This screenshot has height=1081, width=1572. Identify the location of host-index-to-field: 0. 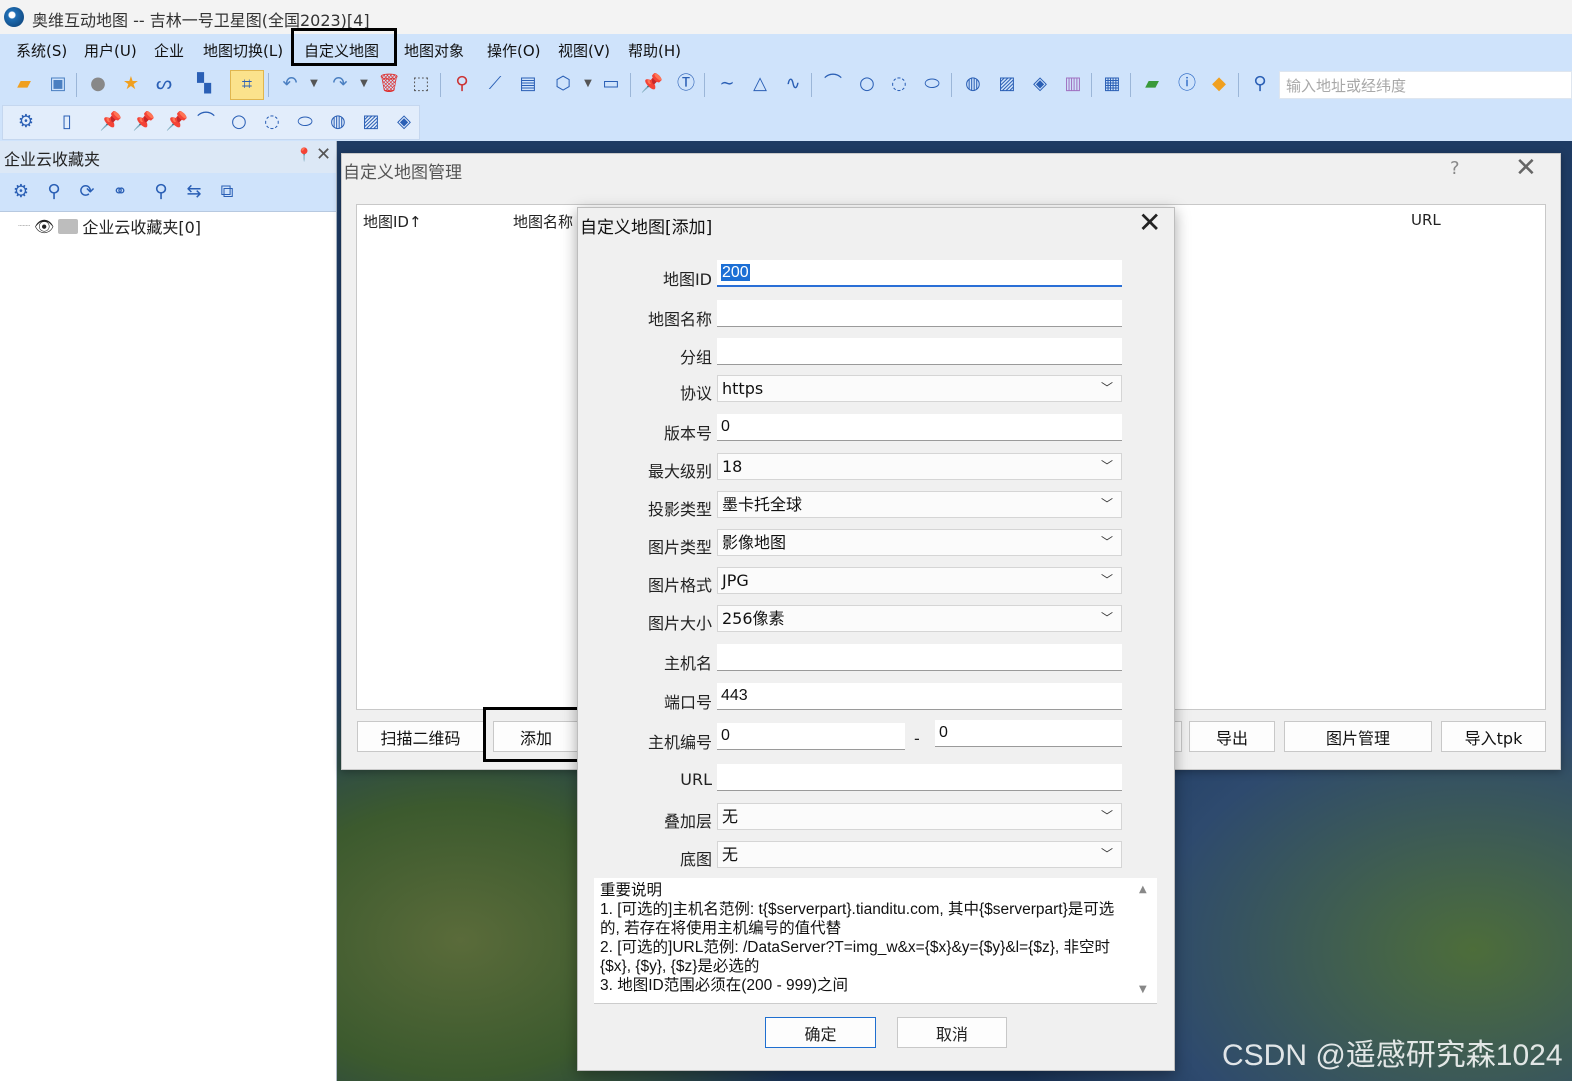
(1028, 733).